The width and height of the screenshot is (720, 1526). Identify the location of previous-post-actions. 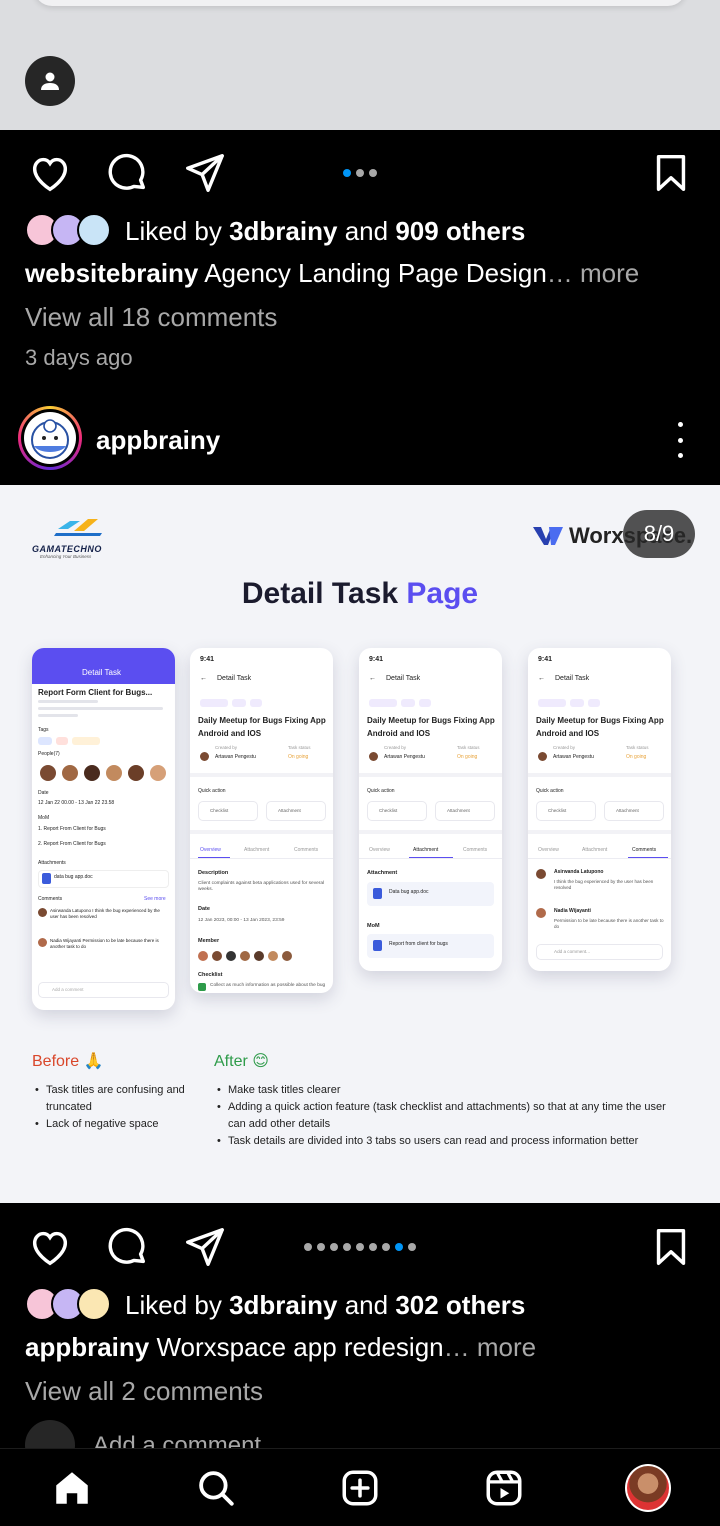
(360, 171).